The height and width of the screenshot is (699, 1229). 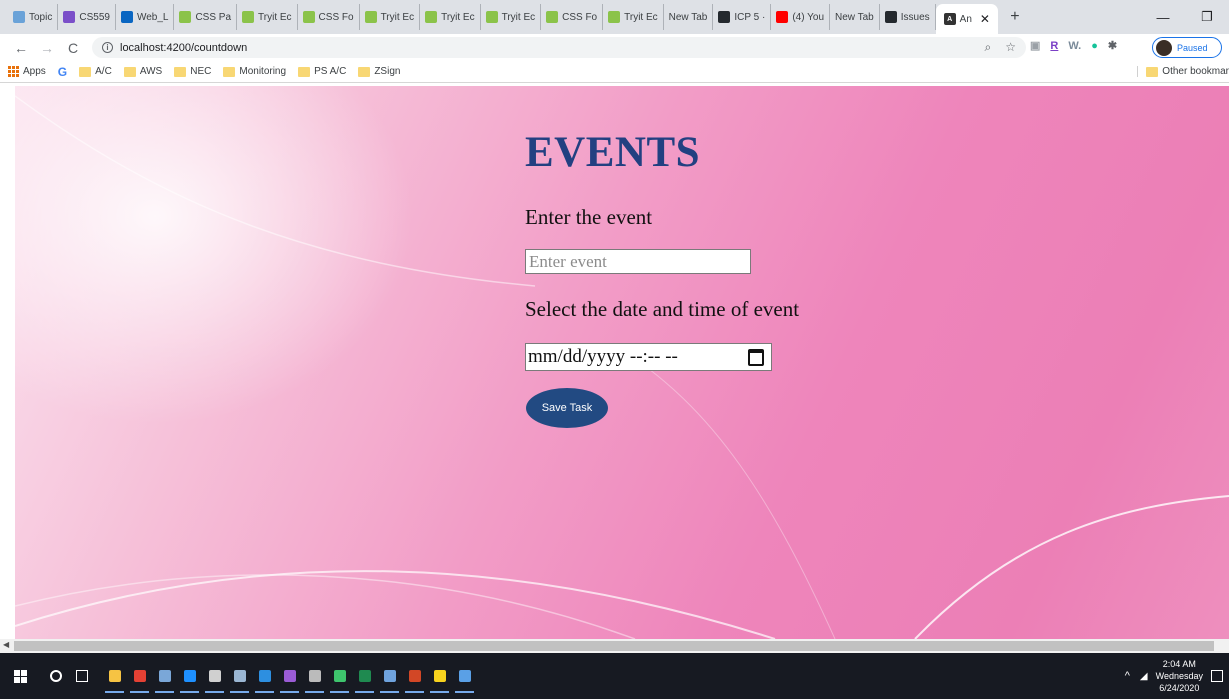 I want to click on bookmark-item: G, so click(x=62, y=72).